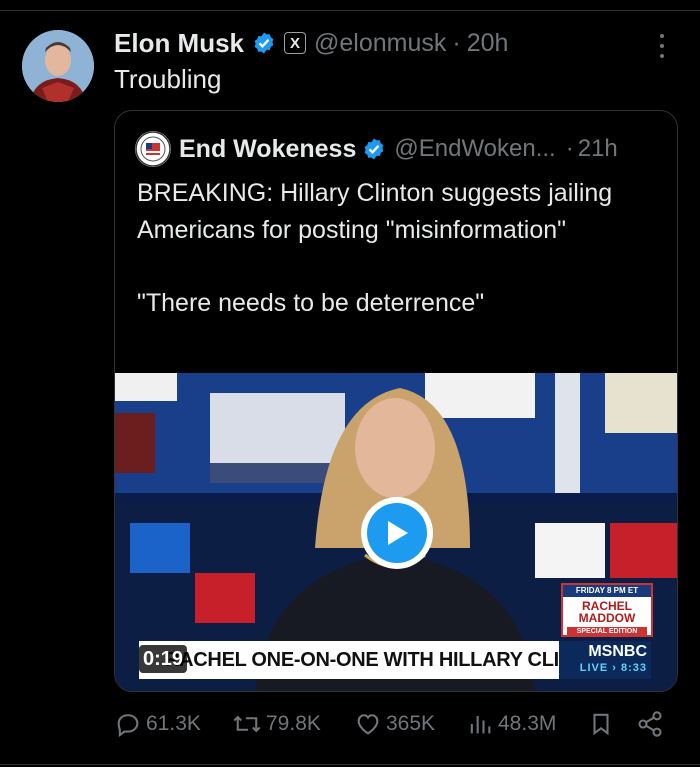 This screenshot has height=767, width=700. What do you see at coordinates (389, 659) in the screenshot?
I see `chyron-text: RACHEL ONE-ON-ONE WITH HILLARY CLINTON` at bounding box center [389, 659].